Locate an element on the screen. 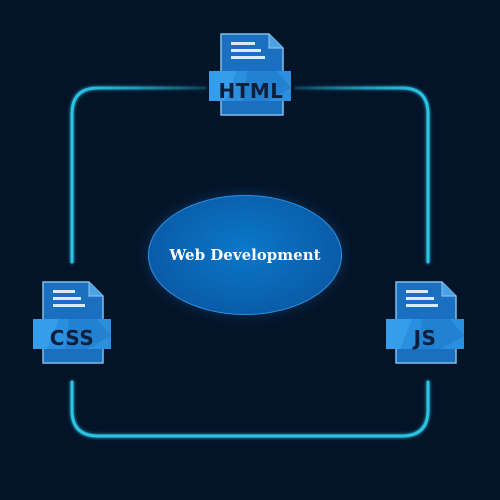  css-label: CSS is located at coordinates (72, 338).